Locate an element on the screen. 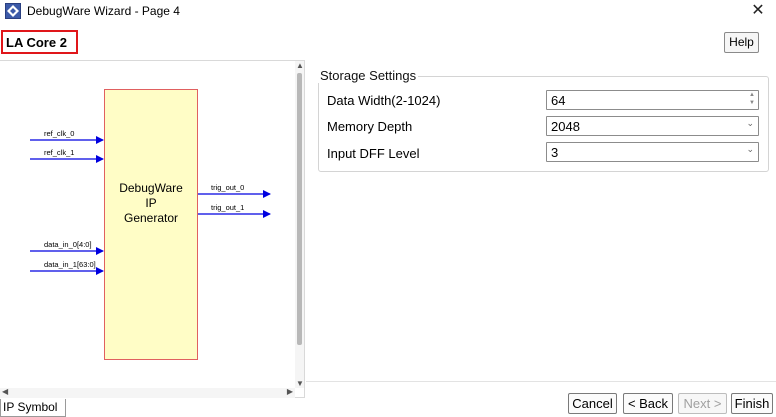 This screenshot has height=417, width=776. divider is located at coordinates (541, 381).